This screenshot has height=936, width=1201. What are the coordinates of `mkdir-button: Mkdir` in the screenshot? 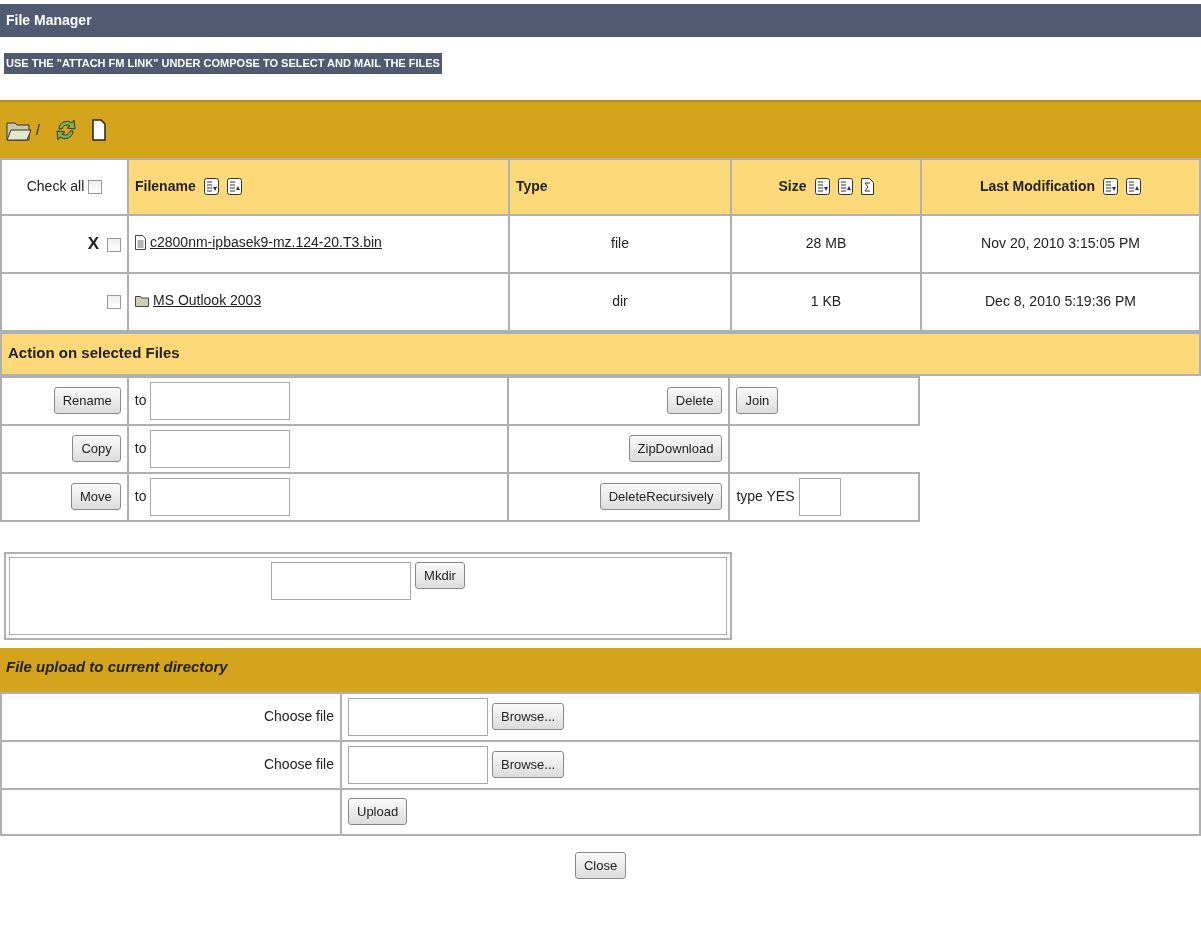 It's located at (440, 575).